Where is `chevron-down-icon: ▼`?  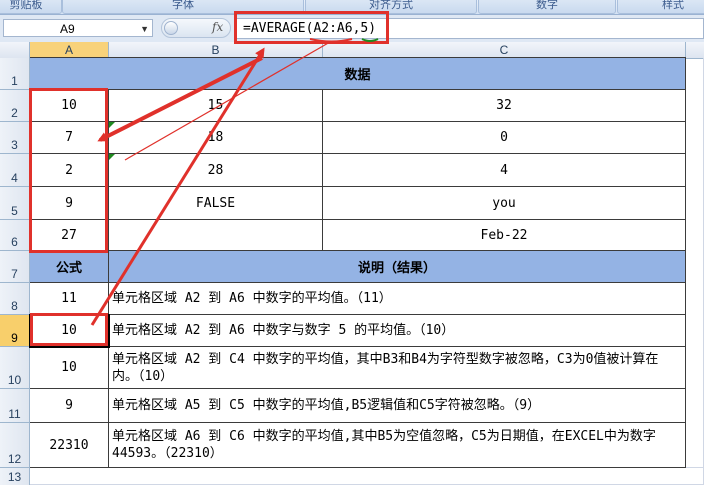
chevron-down-icon: ▼ is located at coordinates (144, 29).